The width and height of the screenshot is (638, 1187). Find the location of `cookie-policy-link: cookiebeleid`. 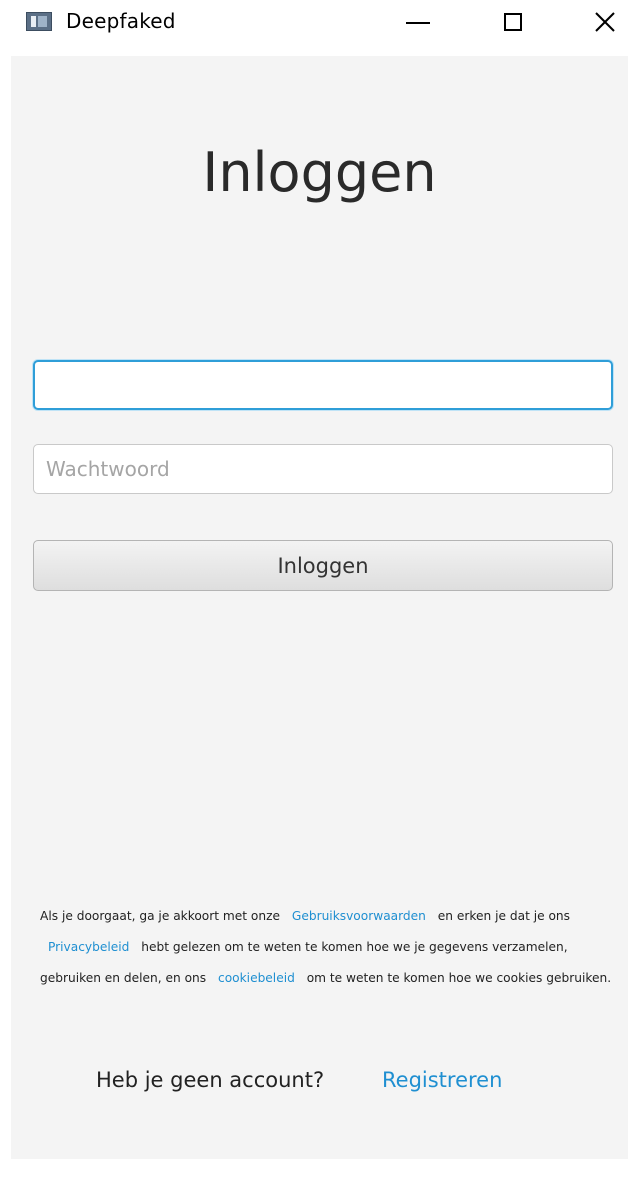

cookie-policy-link: cookiebeleid is located at coordinates (256, 978).